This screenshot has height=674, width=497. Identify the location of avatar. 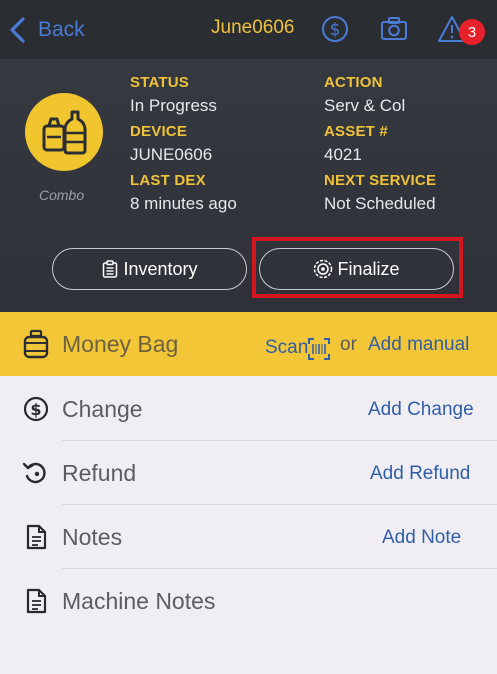
(64, 132).